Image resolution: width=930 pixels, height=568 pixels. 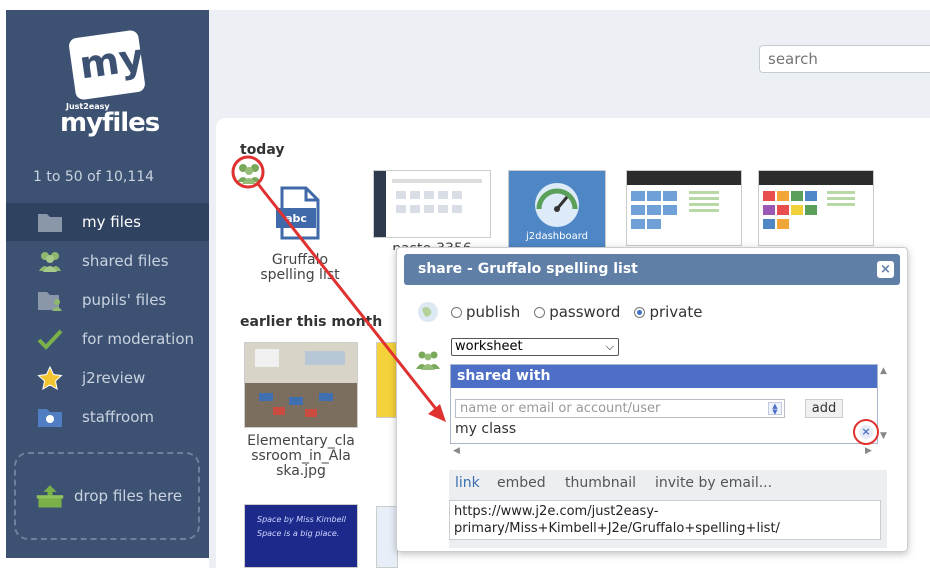 What do you see at coordinates (387, 380) in the screenshot?
I see `file-thumbnail-partial` at bounding box center [387, 380].